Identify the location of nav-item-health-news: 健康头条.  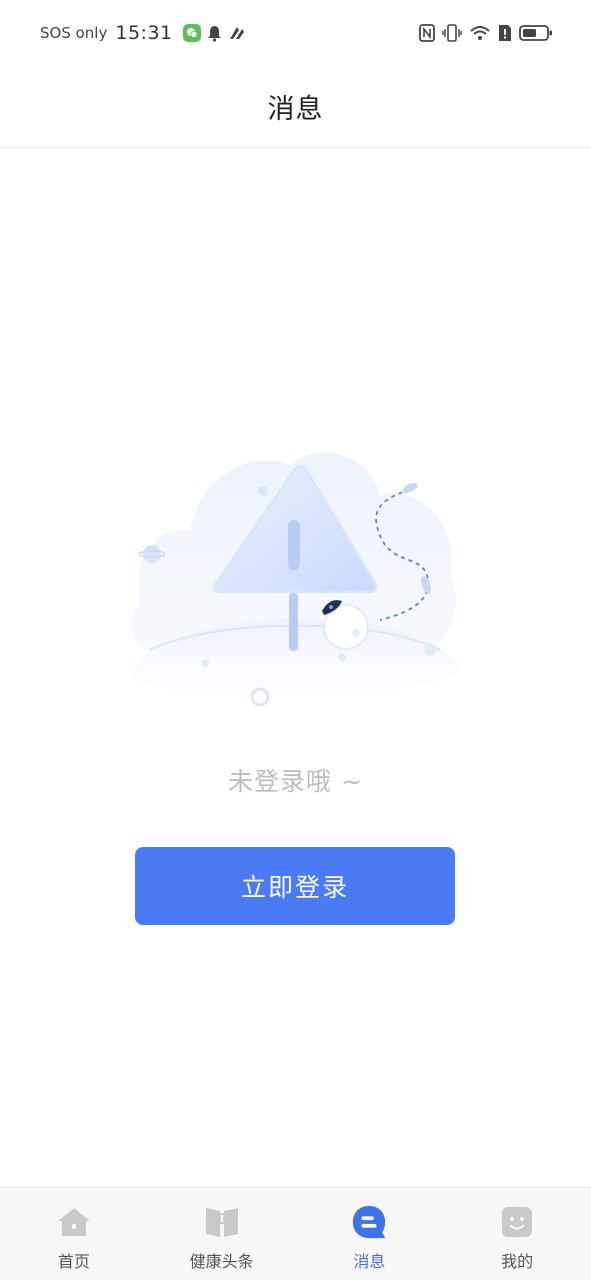
(222, 1234).